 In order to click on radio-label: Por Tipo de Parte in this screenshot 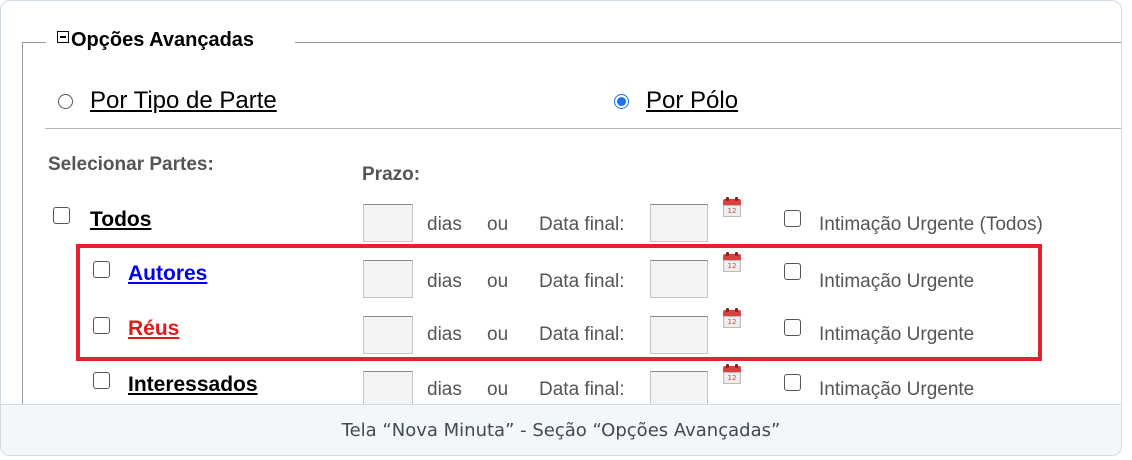, I will do `click(183, 101)`.